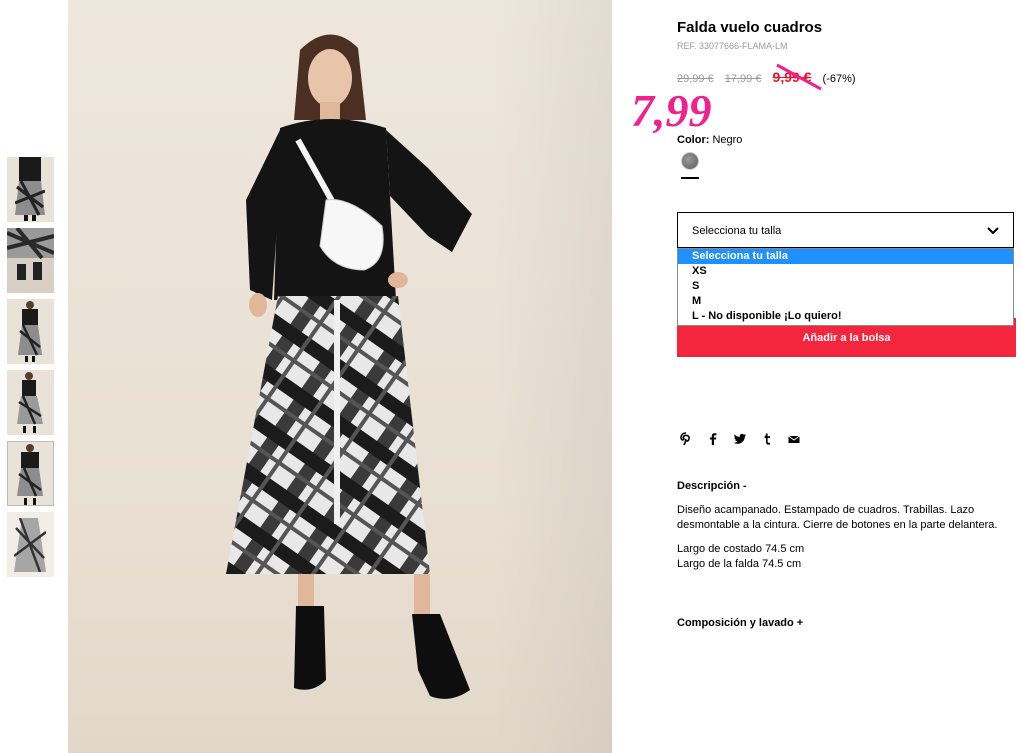 The image size is (1021, 753). Describe the element at coordinates (690, 161) in the screenshot. I see `color-swatch-negro` at that location.